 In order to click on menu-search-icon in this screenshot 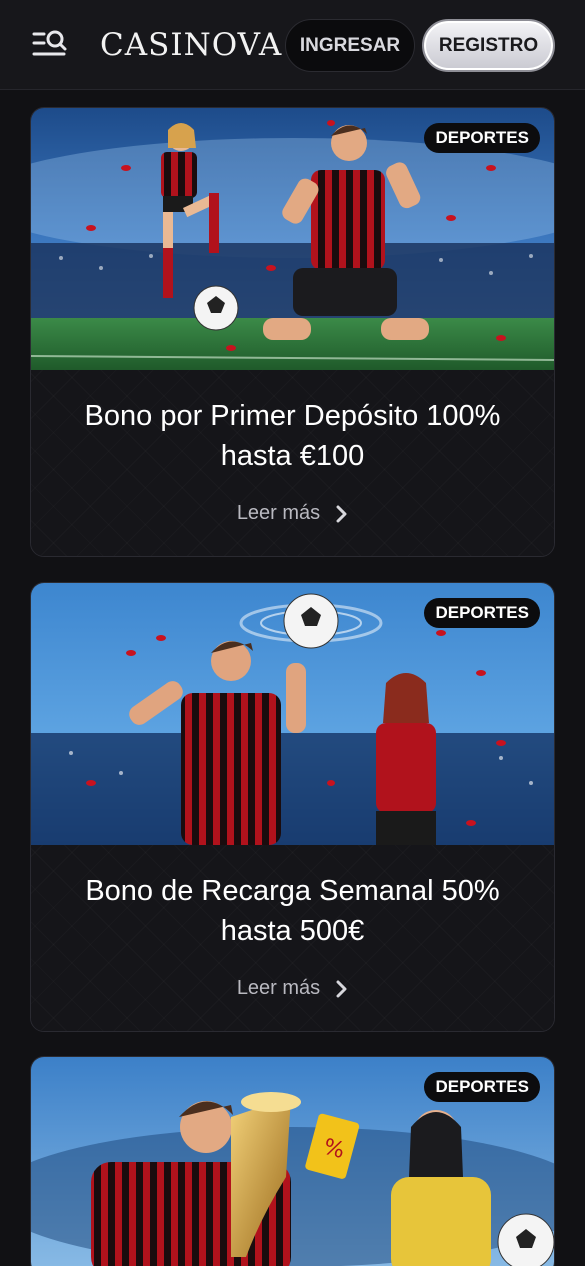, I will do `click(50, 45)`.